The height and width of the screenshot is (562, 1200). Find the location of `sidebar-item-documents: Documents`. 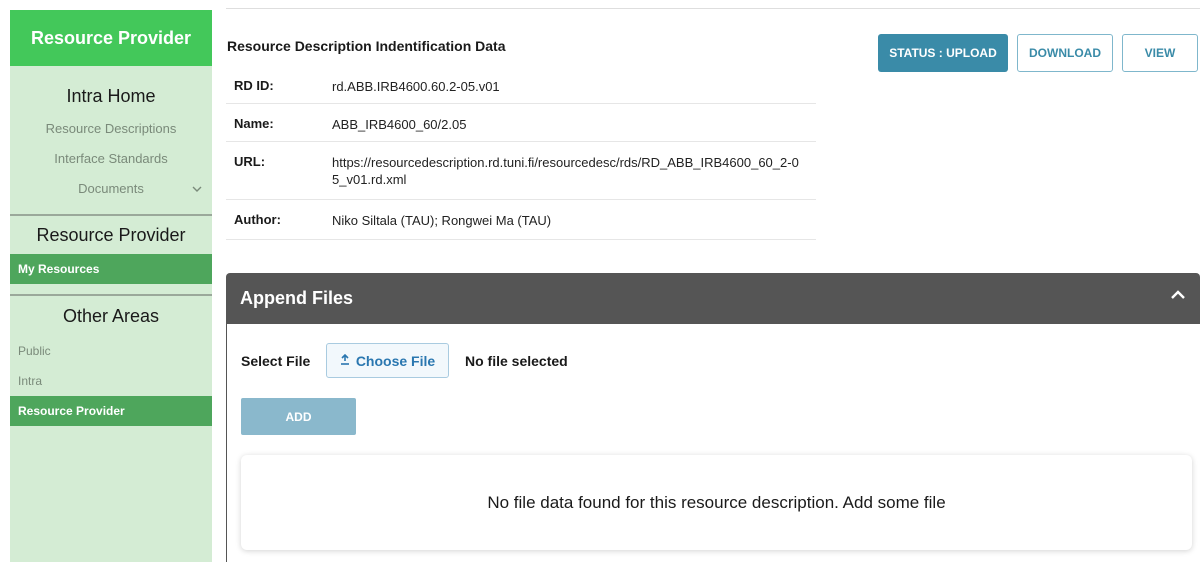

sidebar-item-documents: Documents is located at coordinates (111, 189).